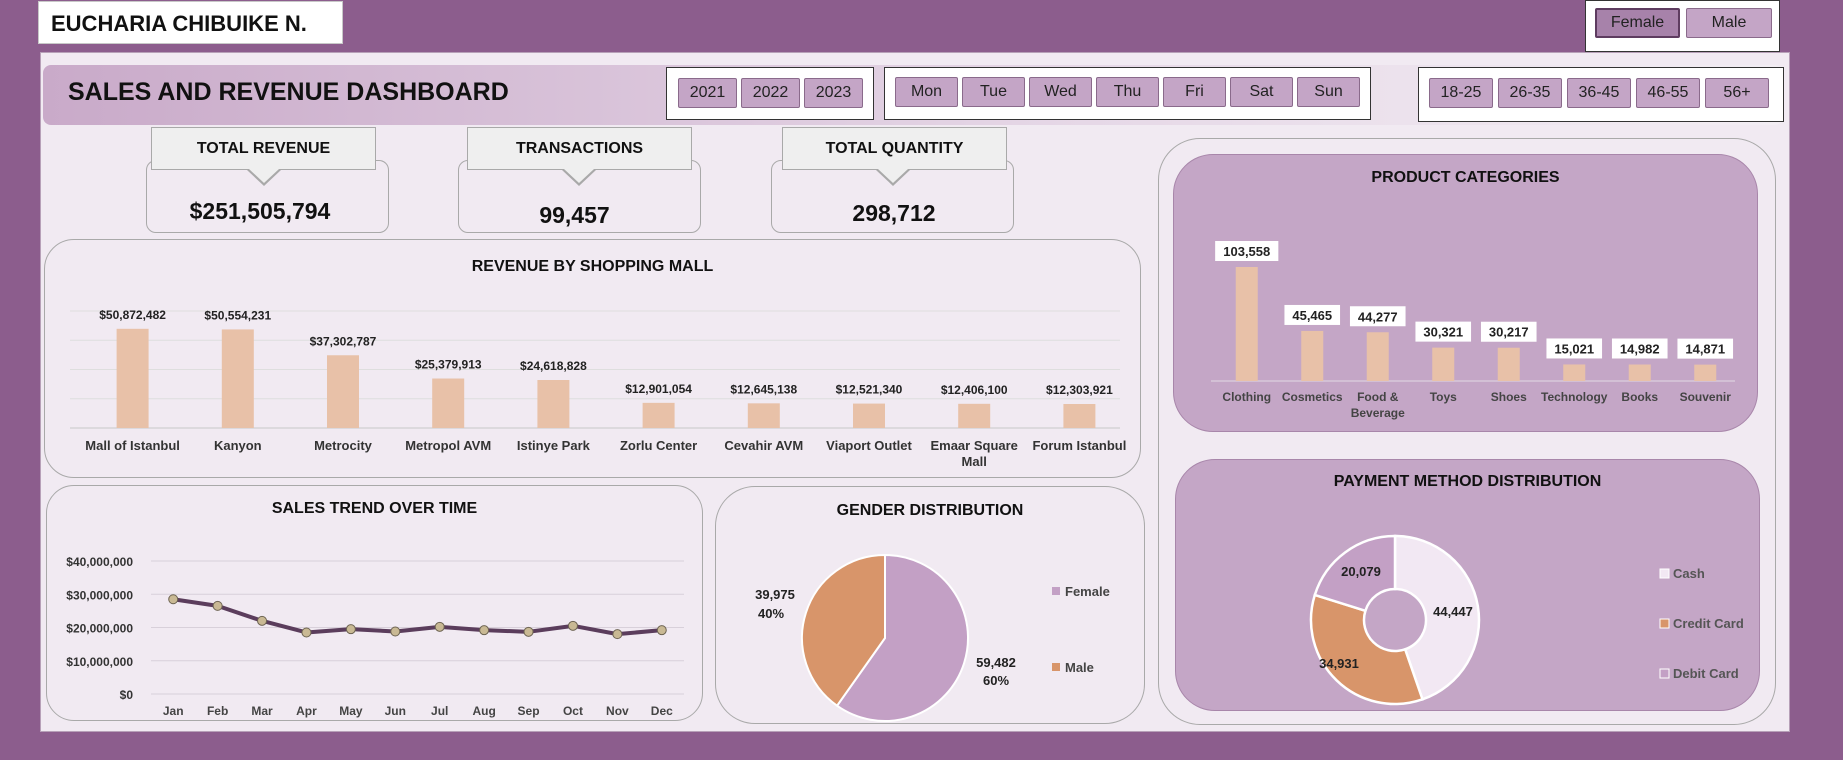 The height and width of the screenshot is (760, 1843). Describe the element at coordinates (1312, 315) in the screenshot. I see `category-data-label: 45,465` at that location.